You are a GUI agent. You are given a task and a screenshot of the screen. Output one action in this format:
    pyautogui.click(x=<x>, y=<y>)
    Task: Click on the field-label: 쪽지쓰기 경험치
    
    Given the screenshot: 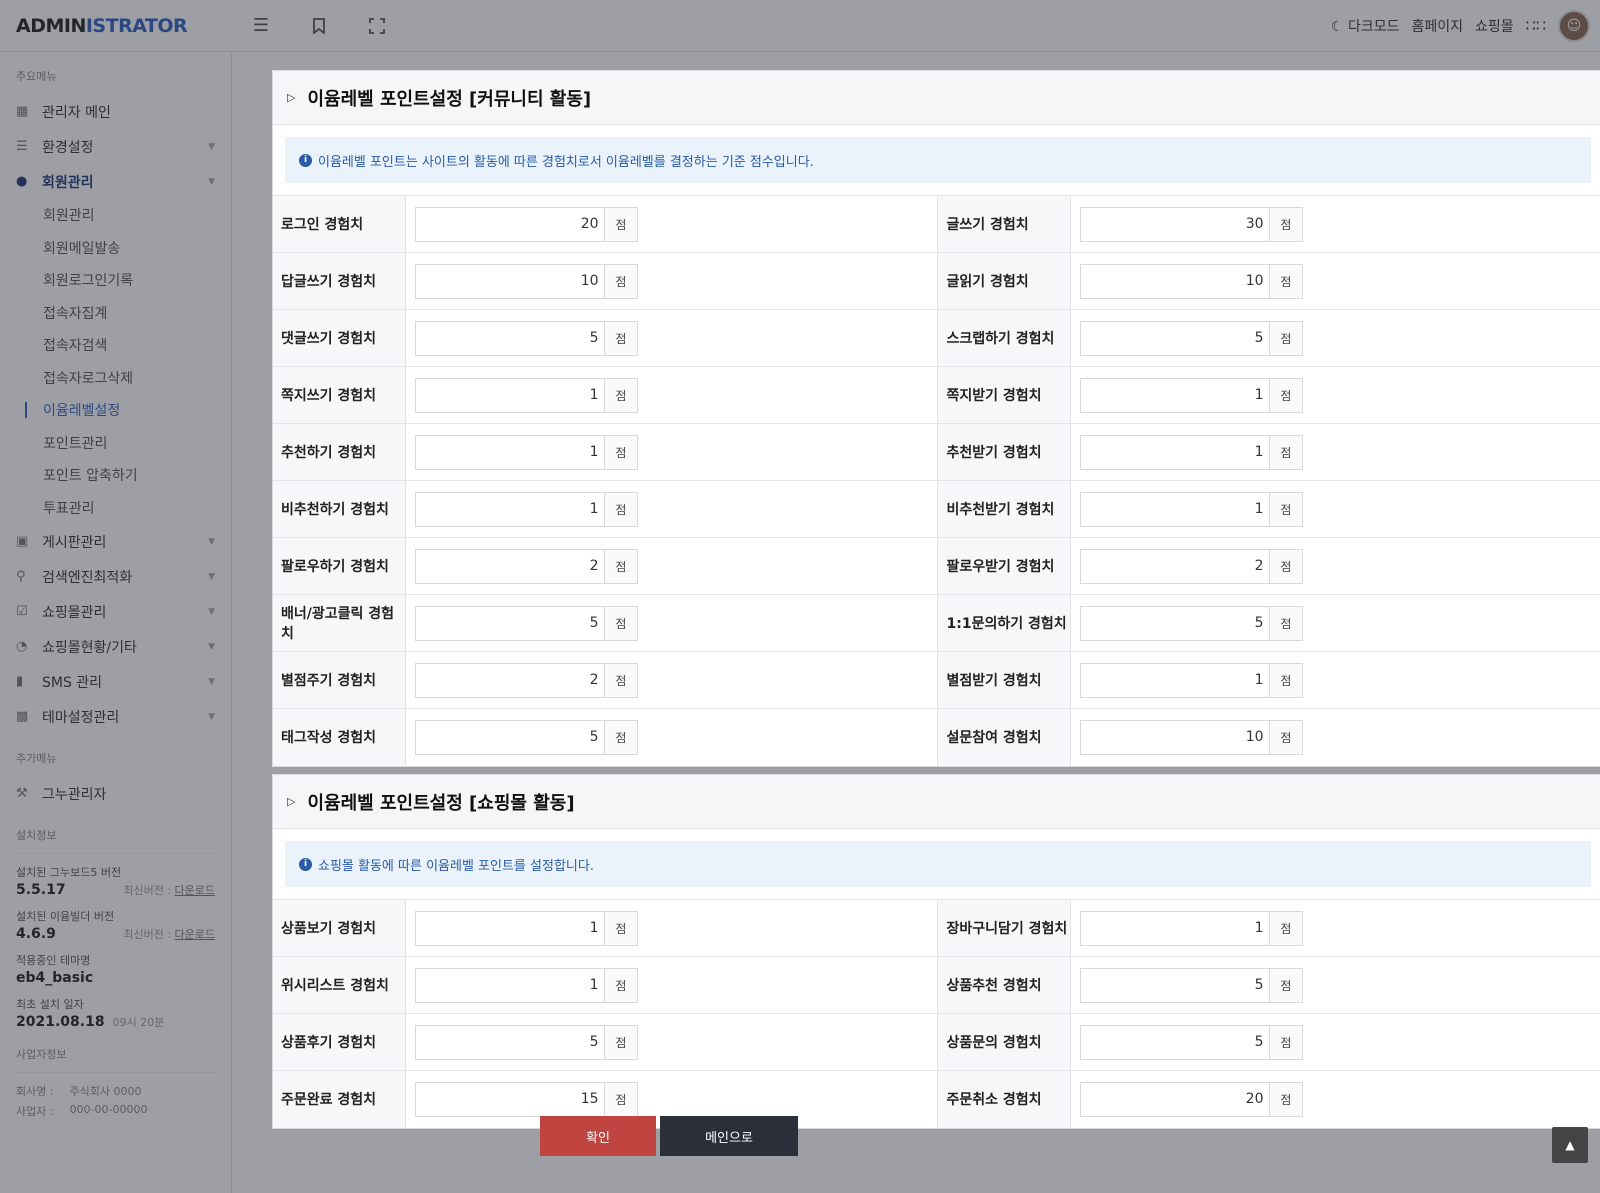 What is the action you would take?
    pyautogui.click(x=340, y=395)
    